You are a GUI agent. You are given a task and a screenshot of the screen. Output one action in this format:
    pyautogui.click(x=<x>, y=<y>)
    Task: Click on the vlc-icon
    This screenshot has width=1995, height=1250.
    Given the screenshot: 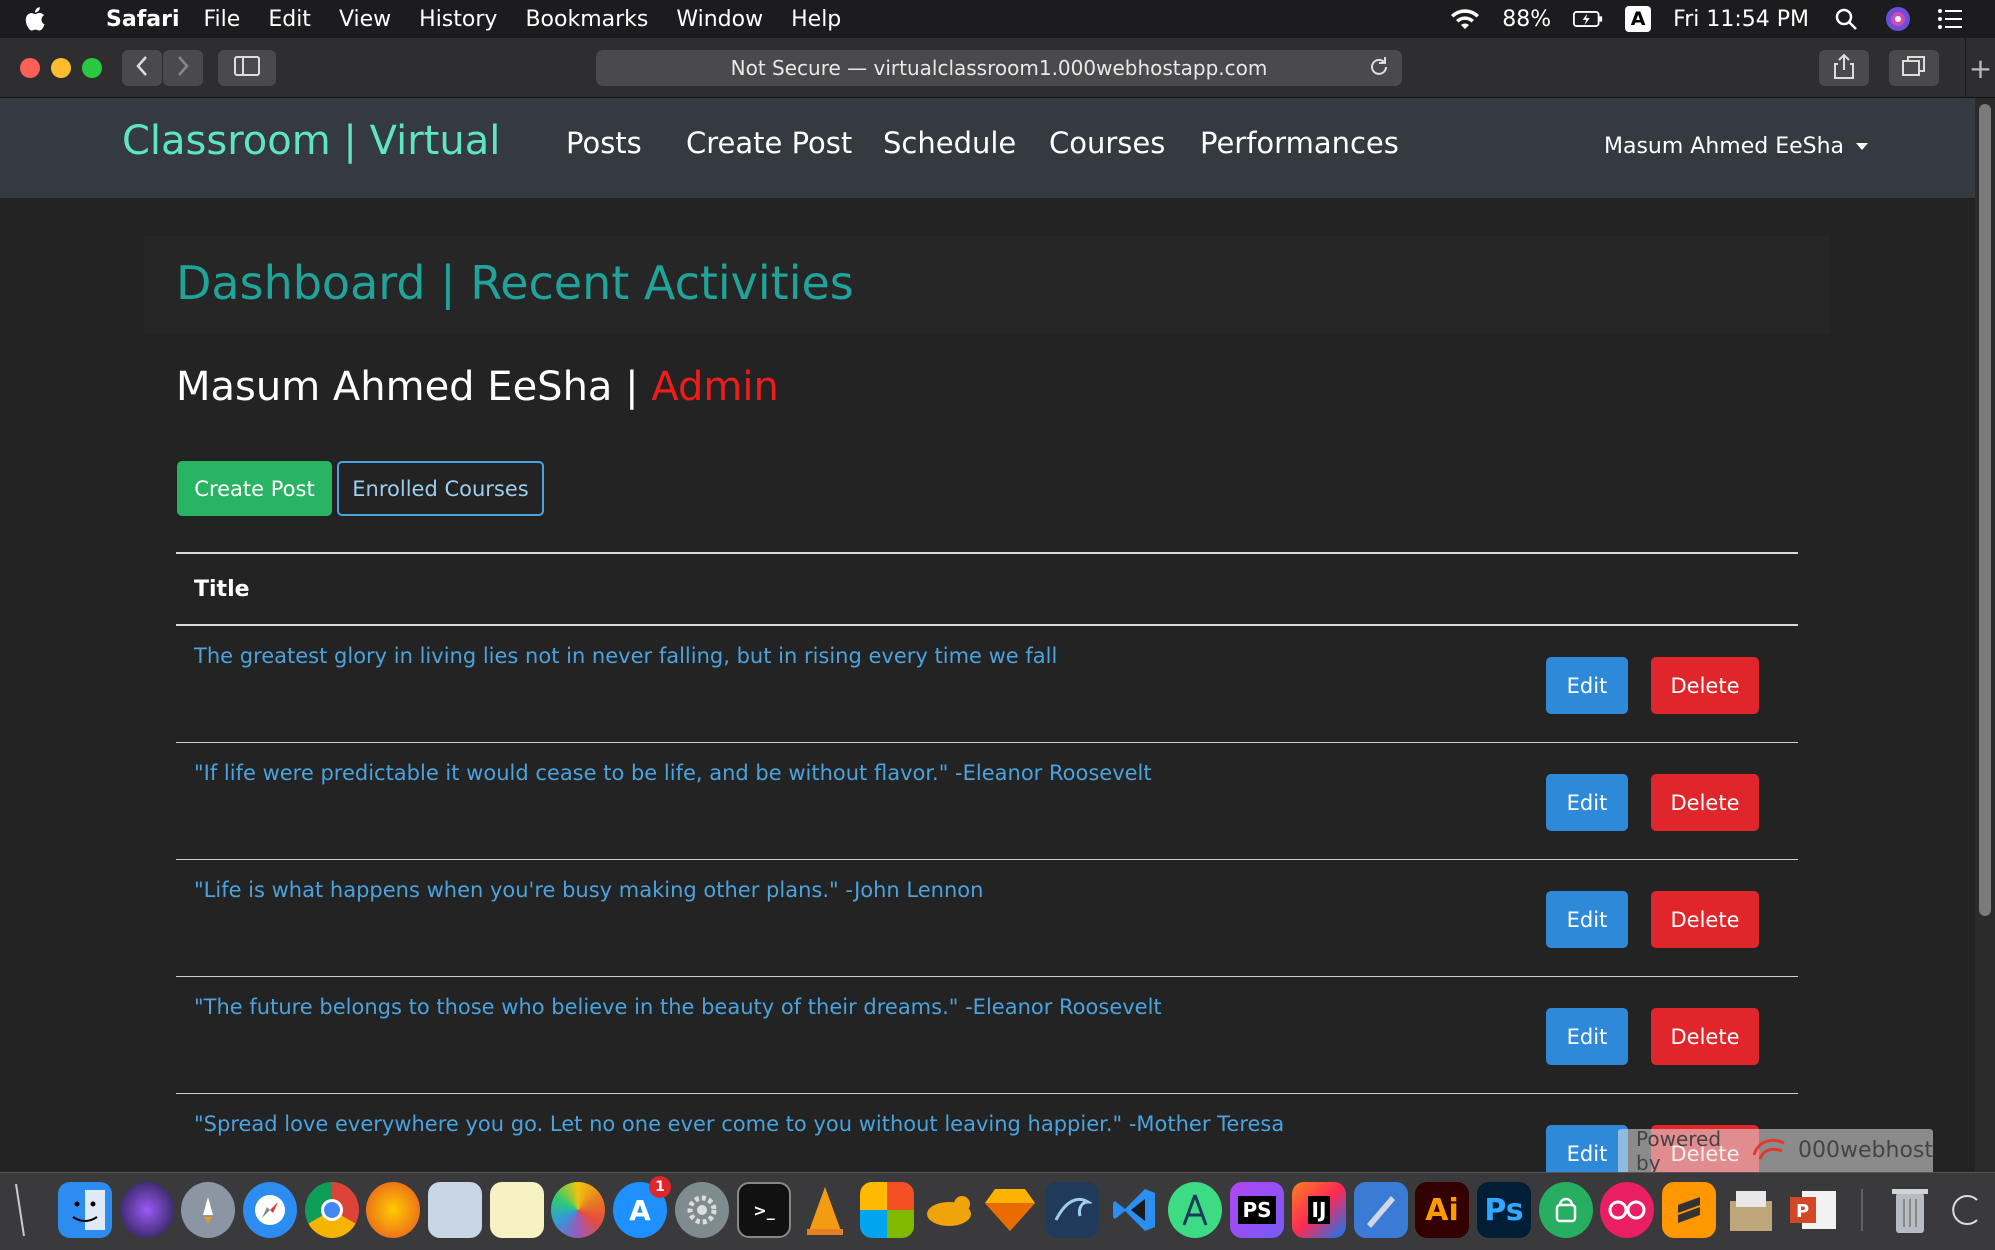 What is the action you would take?
    pyautogui.click(x=825, y=1210)
    